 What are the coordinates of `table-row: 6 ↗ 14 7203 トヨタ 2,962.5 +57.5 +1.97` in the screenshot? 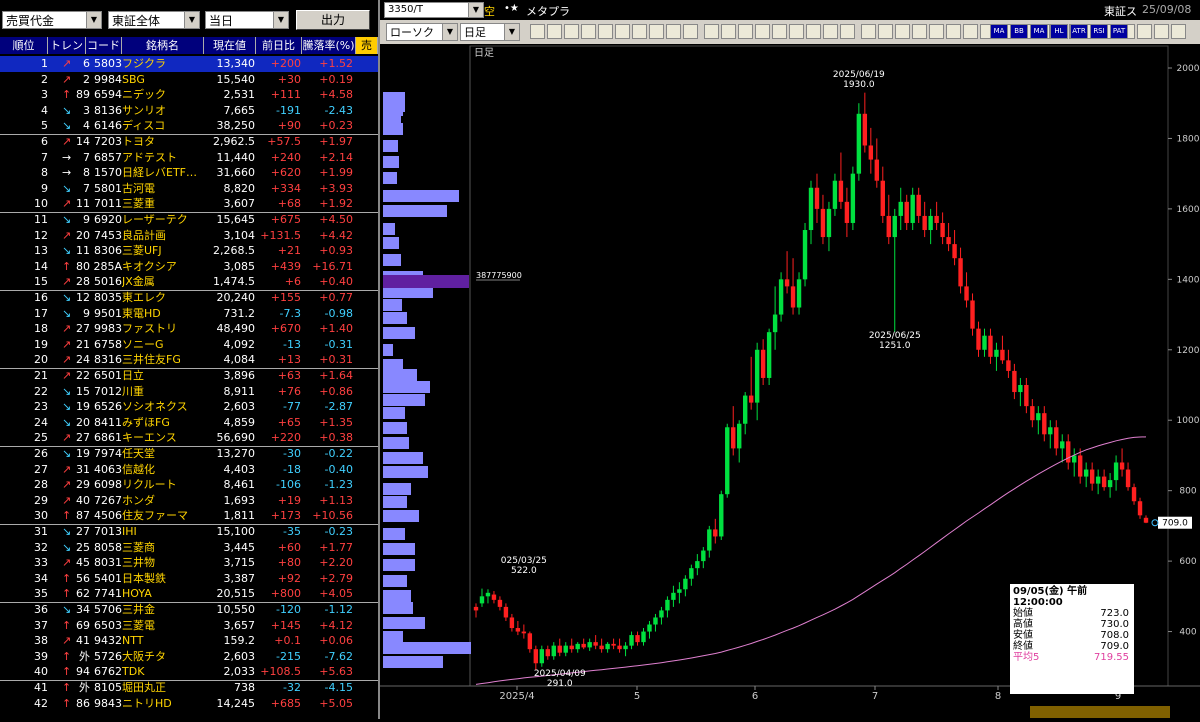 It's located at (189, 142).